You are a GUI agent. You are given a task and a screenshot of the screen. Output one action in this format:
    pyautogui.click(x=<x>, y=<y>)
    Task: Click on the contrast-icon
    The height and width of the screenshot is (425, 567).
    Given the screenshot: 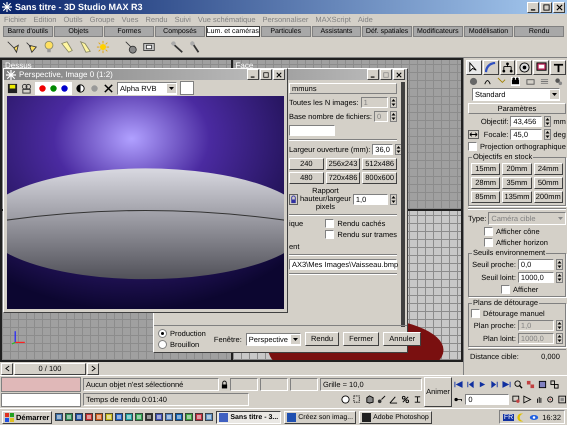 What is the action you would take?
    pyautogui.click(x=80, y=88)
    